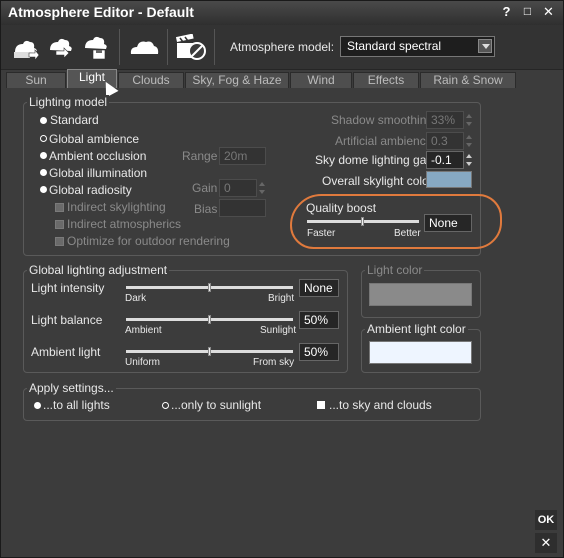 The width and height of the screenshot is (564, 558). I want to click on light-intensity-thumb, so click(209, 287).